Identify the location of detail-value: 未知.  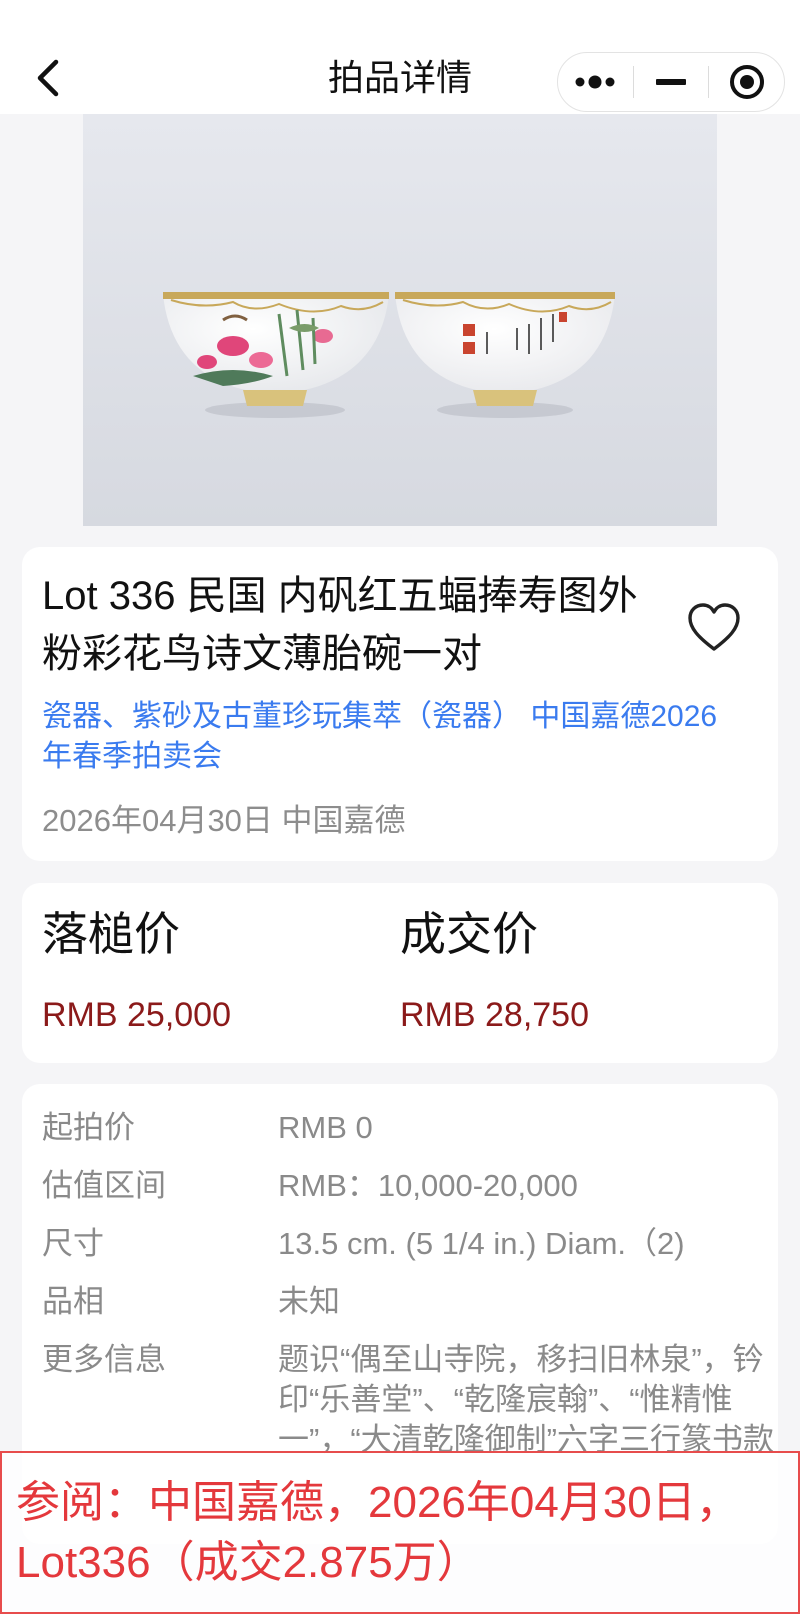
(309, 1301).